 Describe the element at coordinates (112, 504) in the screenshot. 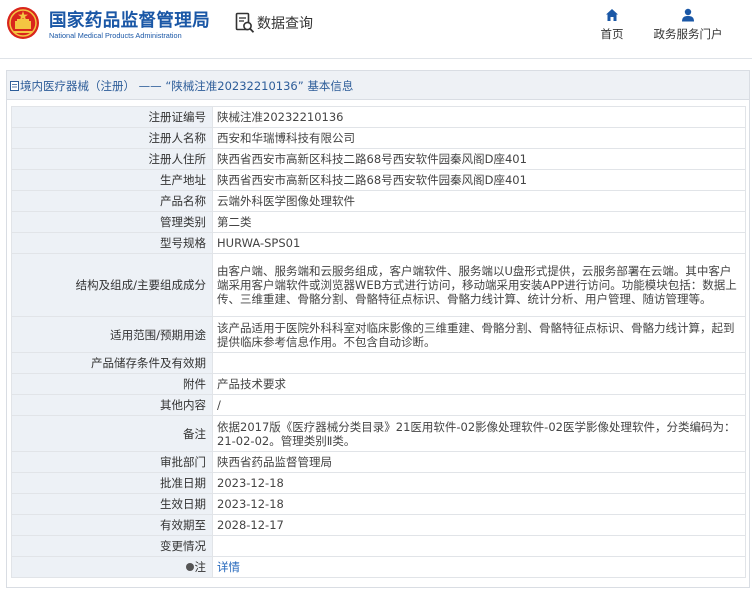

I see `field-label: 生效日期` at that location.